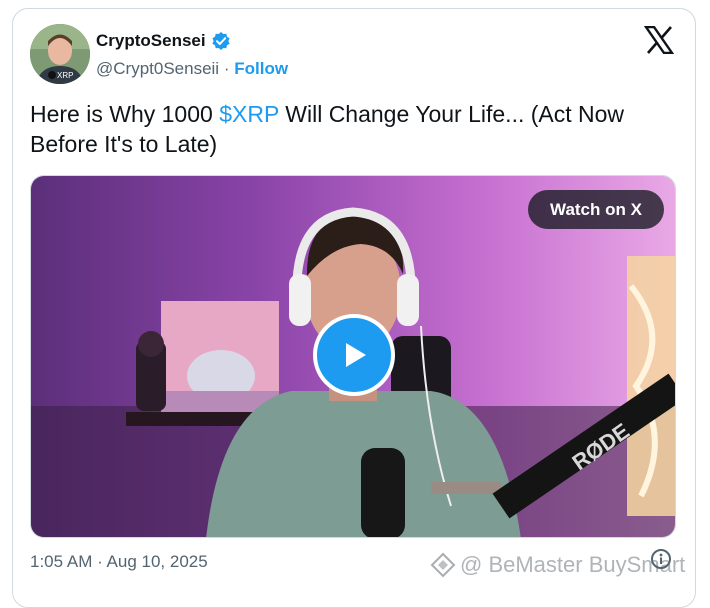 This screenshot has width=710, height=608. Describe the element at coordinates (60, 54) in the screenshot. I see `author-avatar: XRP` at that location.